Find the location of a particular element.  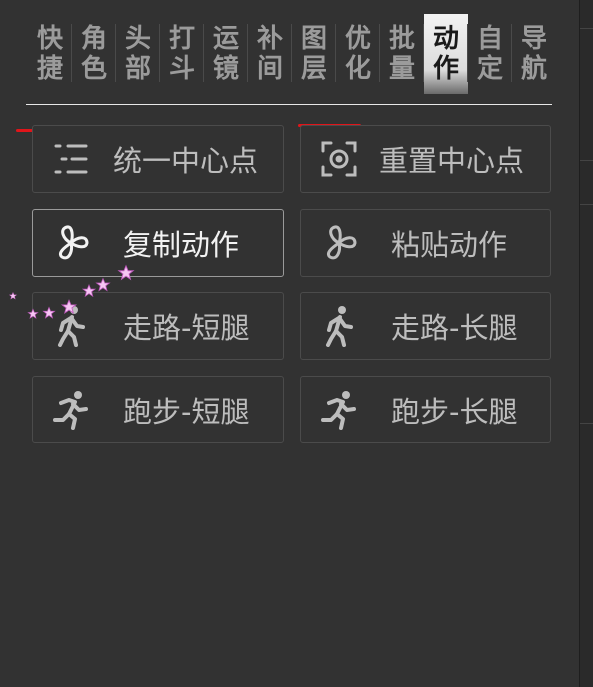

tab-divider is located at coordinates (289, 104).